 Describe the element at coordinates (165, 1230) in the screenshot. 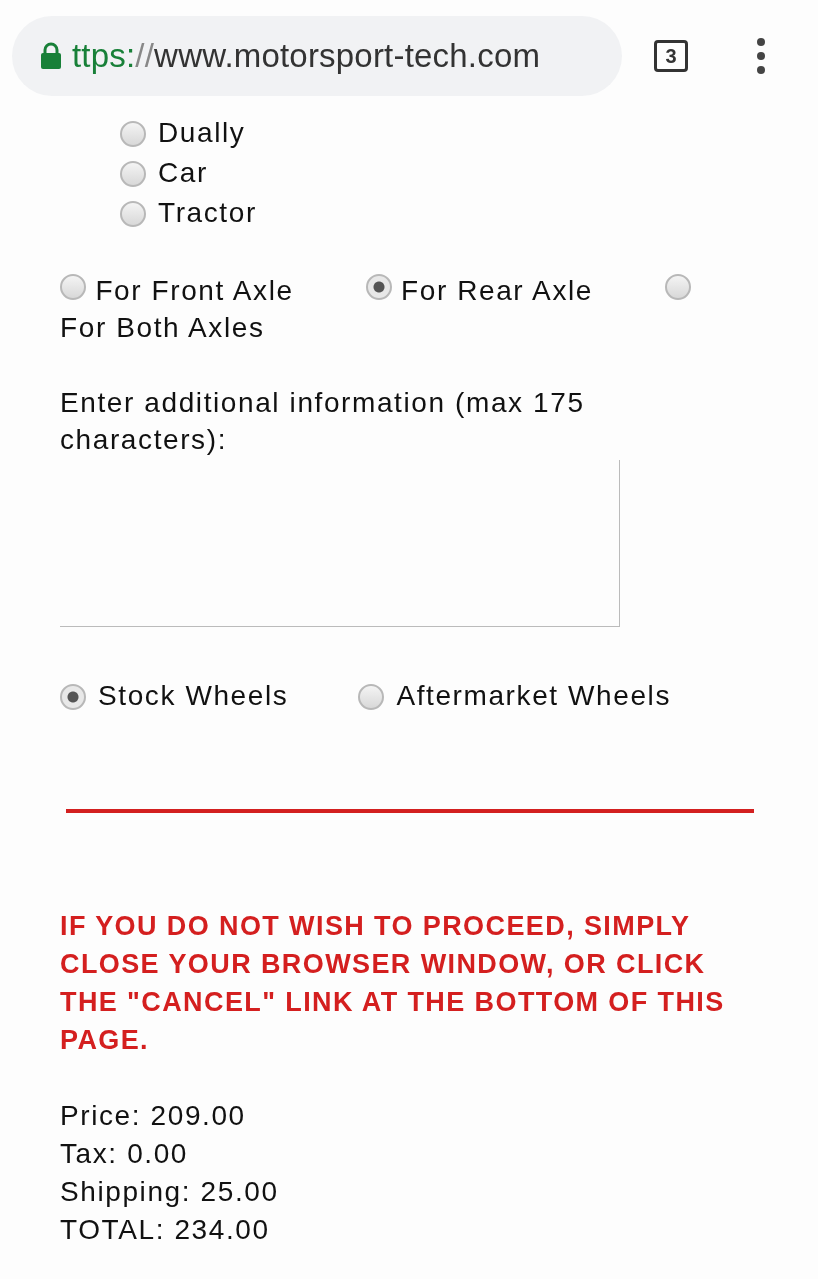

I see `summary-line: TOTAL: 234.00` at that location.